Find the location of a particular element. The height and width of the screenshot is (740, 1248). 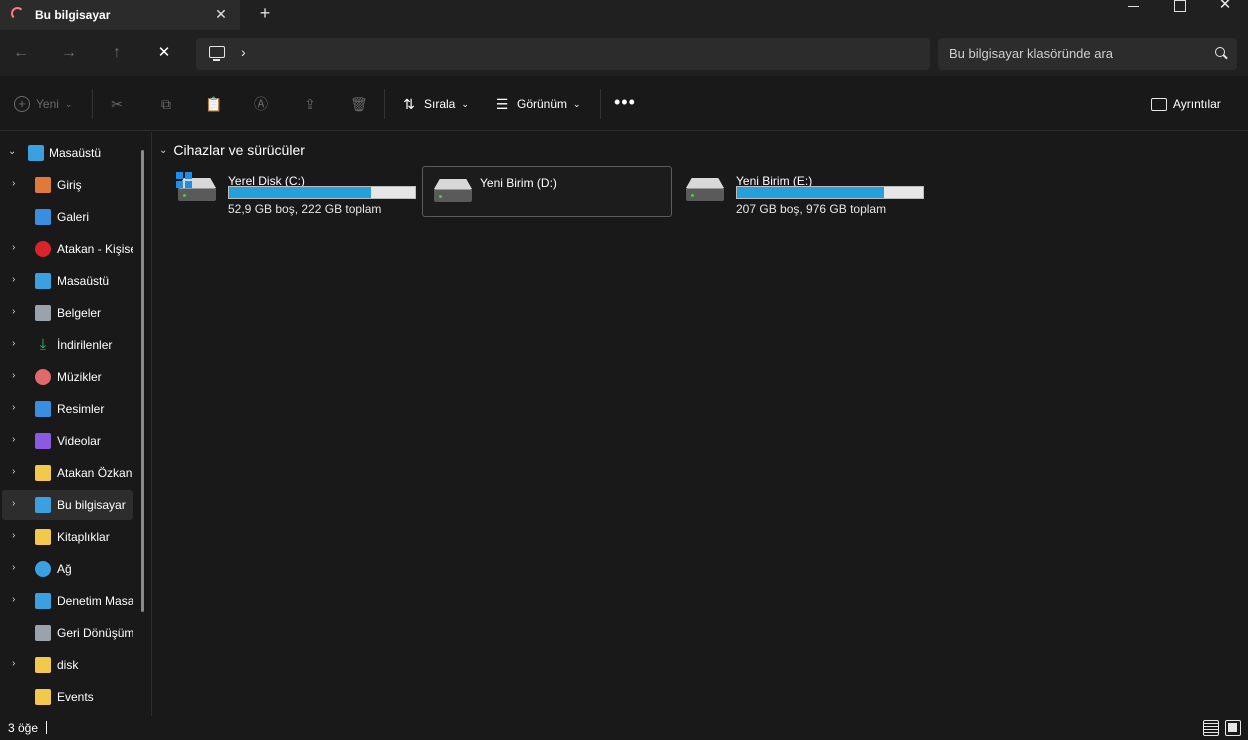

sidebar-item-label: İndirilenler is located at coordinates (85, 345).